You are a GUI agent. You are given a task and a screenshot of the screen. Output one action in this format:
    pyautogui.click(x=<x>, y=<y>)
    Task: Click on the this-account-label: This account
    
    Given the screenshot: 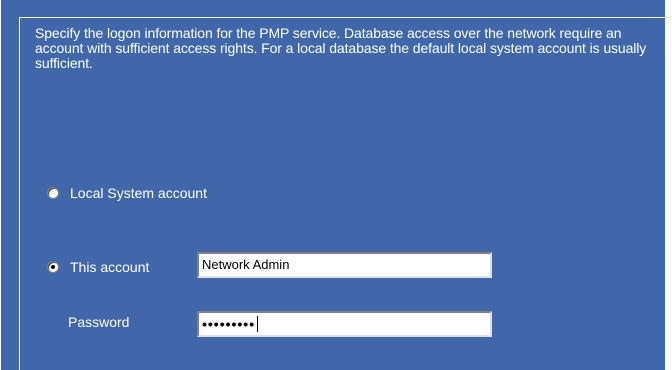 What is the action you would take?
    pyautogui.click(x=109, y=267)
    